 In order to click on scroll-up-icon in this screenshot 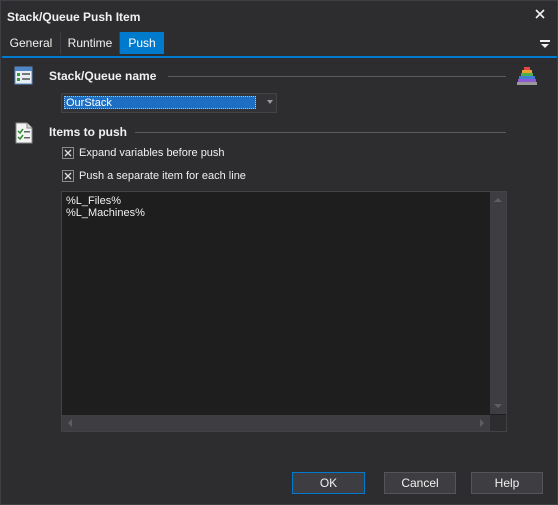, I will do `click(498, 200)`.